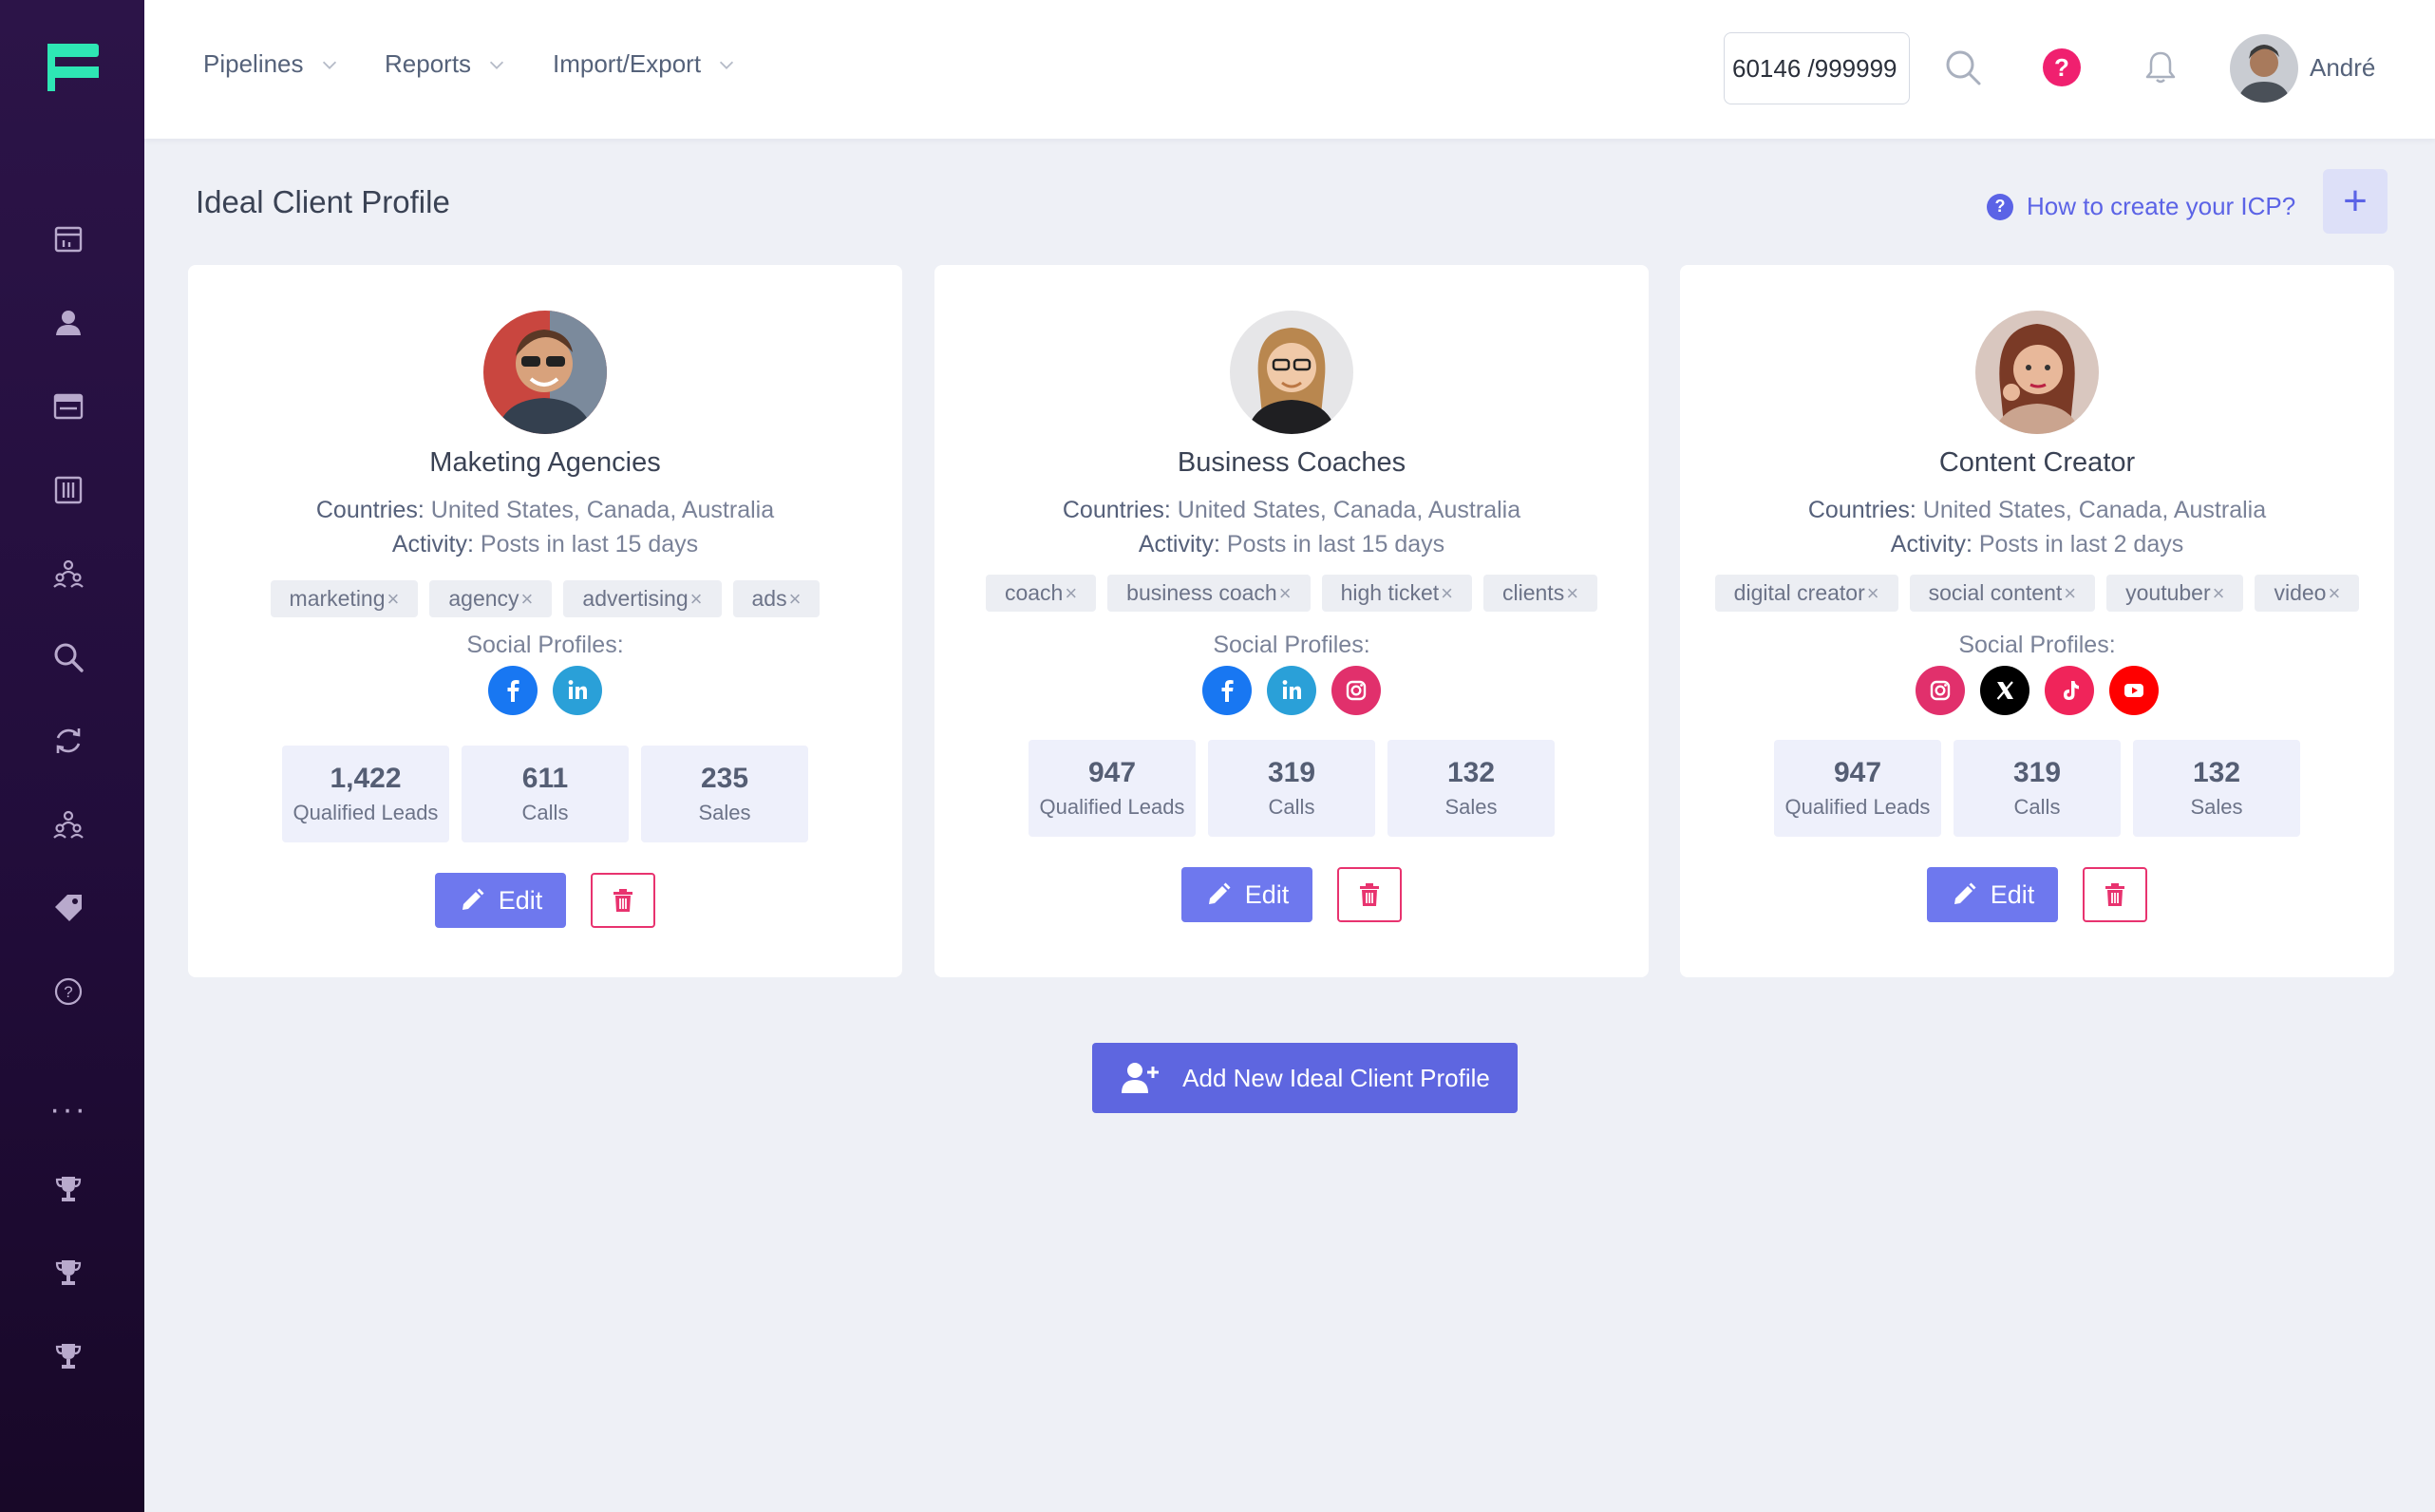 Image resolution: width=2435 pixels, height=1512 pixels. Describe the element at coordinates (776, 599) in the screenshot. I see `tag-chip: ads ×` at that location.